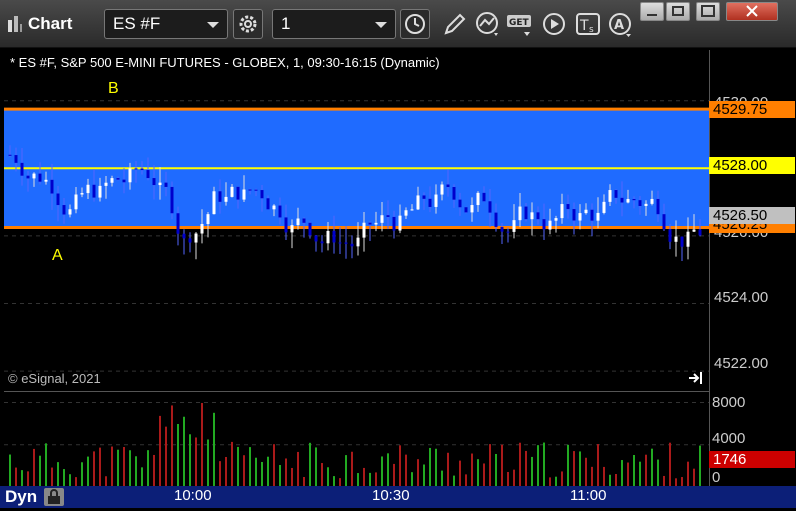 Image resolution: width=796 pixels, height=511 pixels. I want to click on close-button, so click(752, 11).